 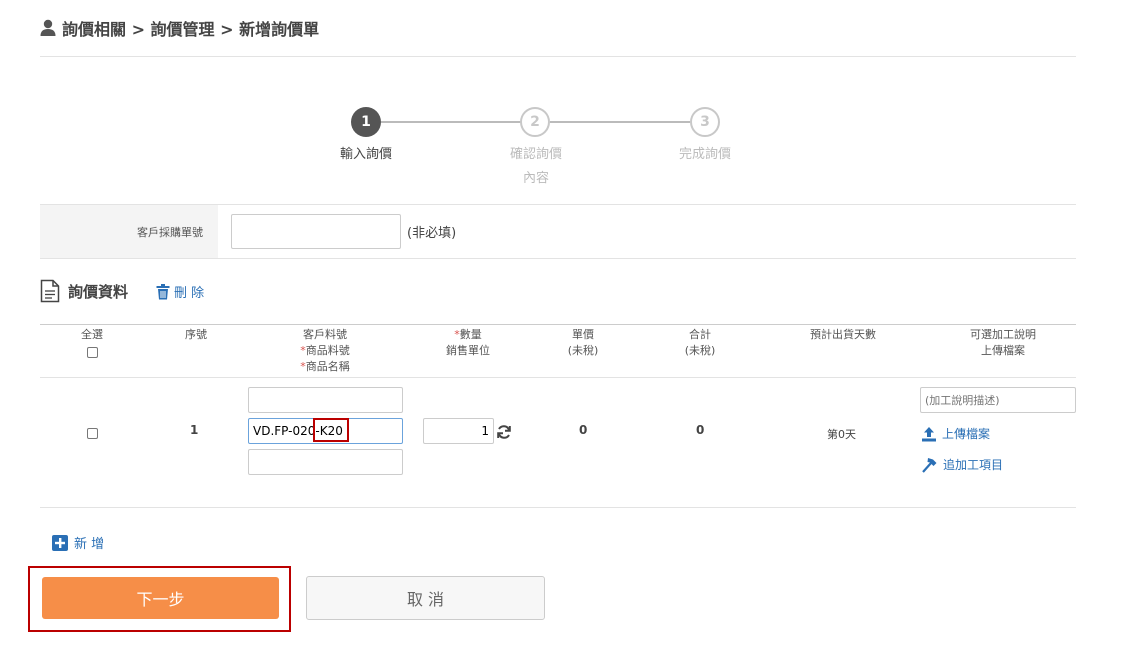 I want to click on add-process-link: 追加工項目, so click(x=962, y=464).